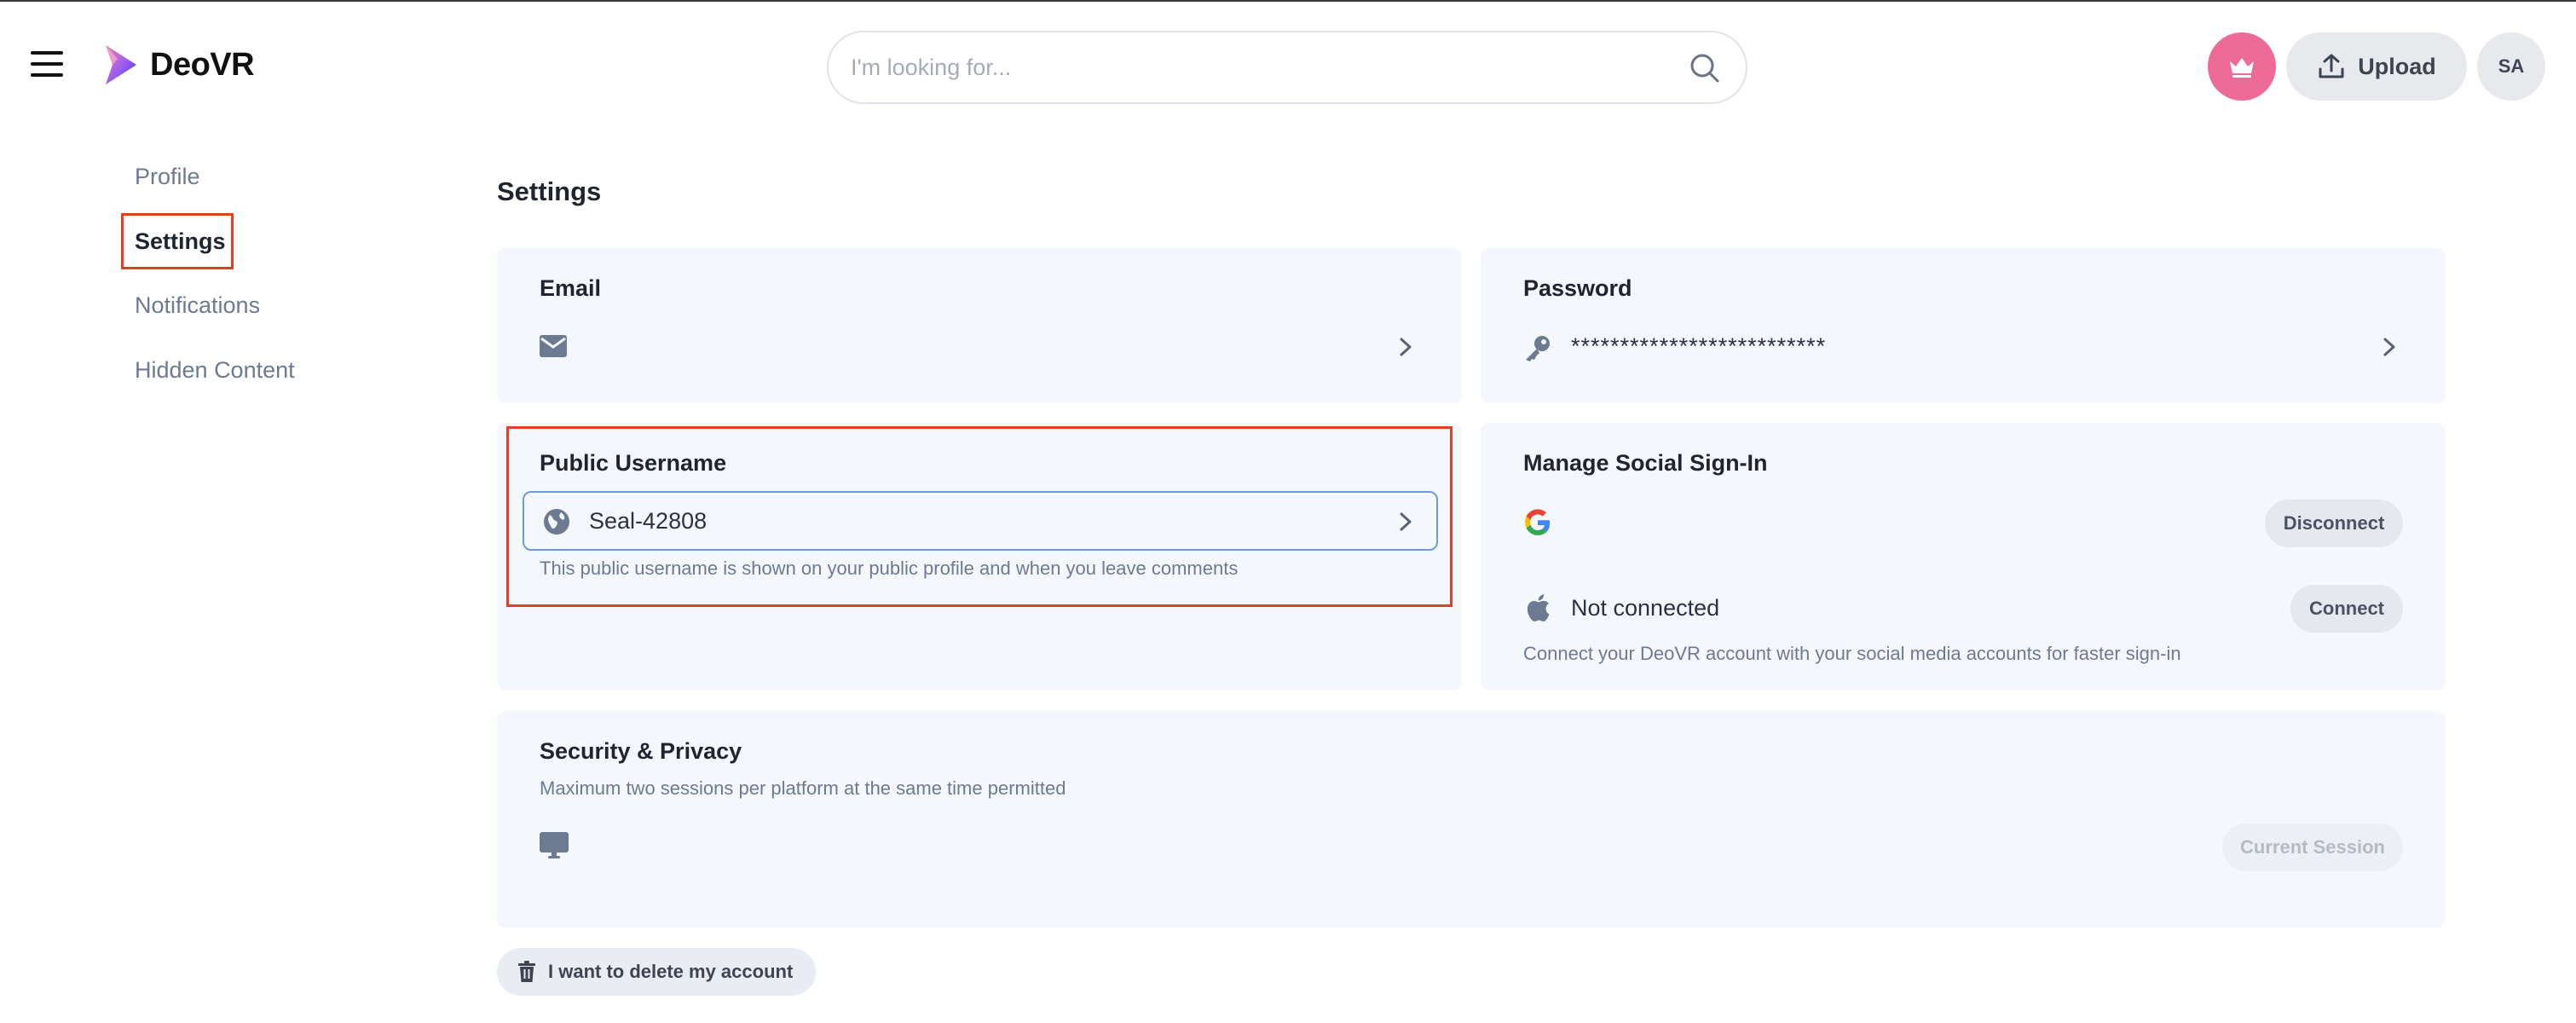  Describe the element at coordinates (47, 64) in the screenshot. I see `hamburger-menu-icon` at that location.